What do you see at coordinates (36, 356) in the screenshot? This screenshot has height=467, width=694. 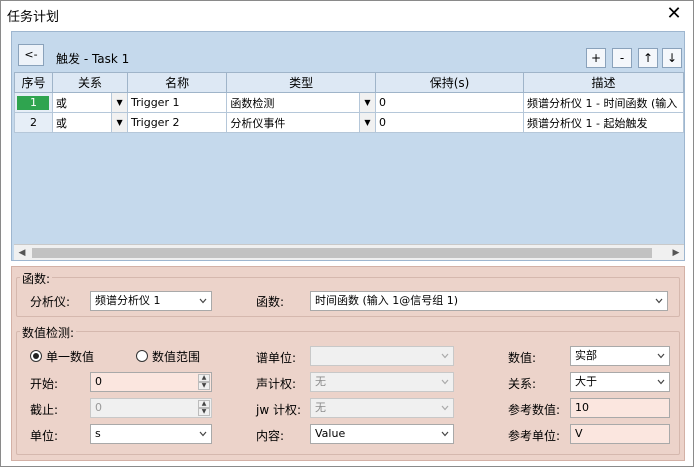 I see `single-value-radio` at bounding box center [36, 356].